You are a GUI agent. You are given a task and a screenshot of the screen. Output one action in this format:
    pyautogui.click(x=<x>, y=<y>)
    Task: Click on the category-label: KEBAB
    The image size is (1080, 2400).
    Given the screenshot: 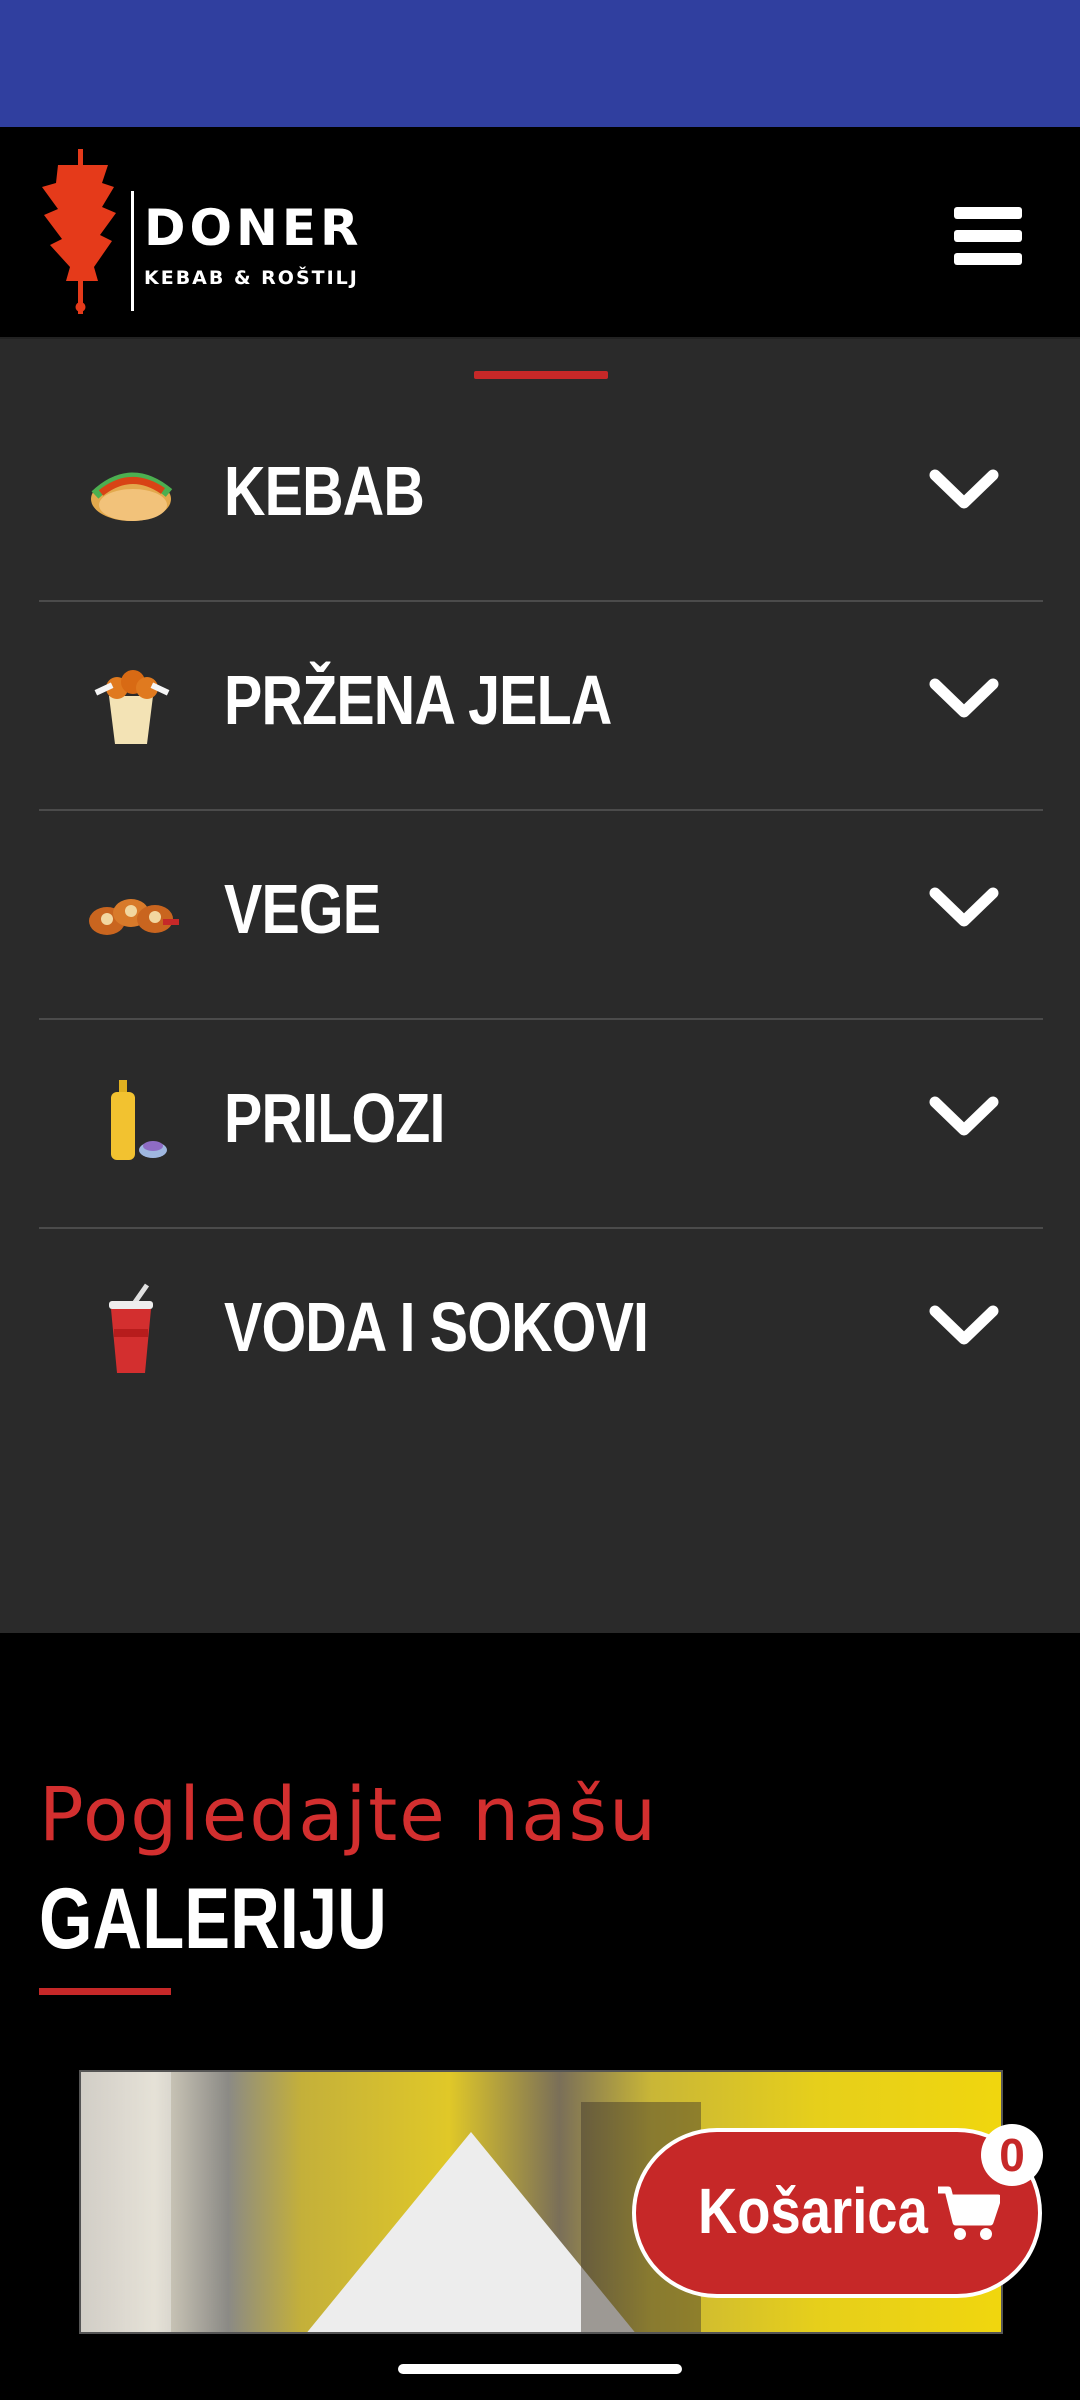 What is the action you would take?
    pyautogui.click(x=324, y=491)
    